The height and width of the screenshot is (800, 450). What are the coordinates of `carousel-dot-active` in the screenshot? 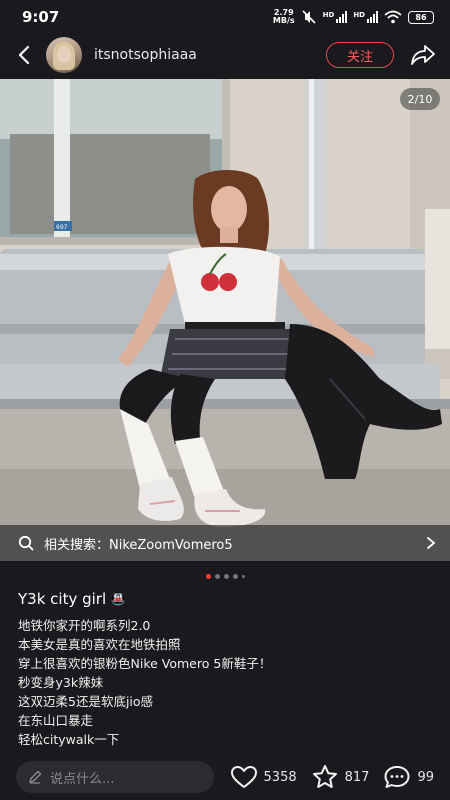 It's located at (208, 576).